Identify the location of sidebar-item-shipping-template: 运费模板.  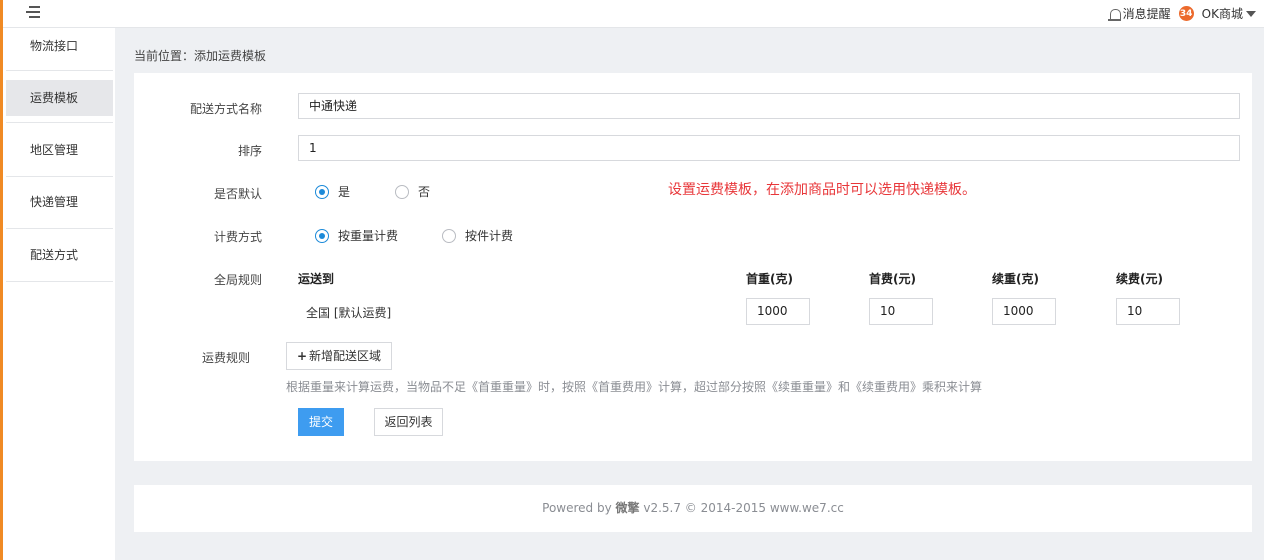
(59, 98).